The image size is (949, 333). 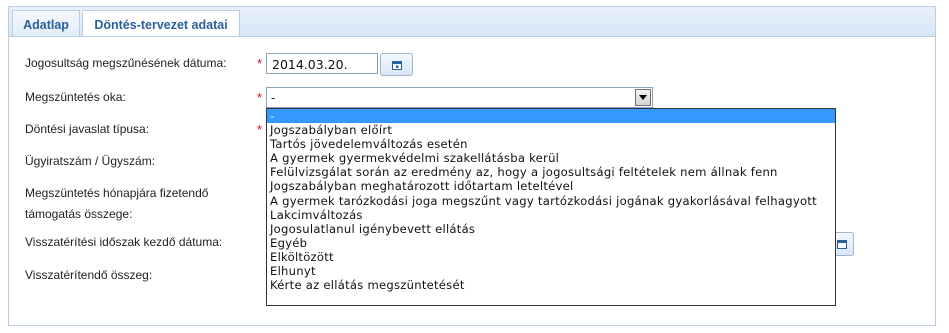 I want to click on dropdown-option: Lakcimváltozás, so click(x=551, y=215).